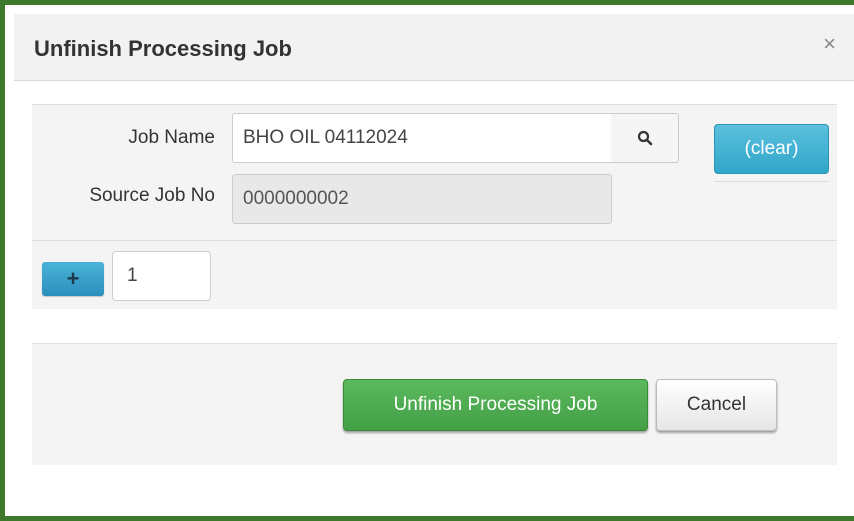  I want to click on search-button, so click(645, 138).